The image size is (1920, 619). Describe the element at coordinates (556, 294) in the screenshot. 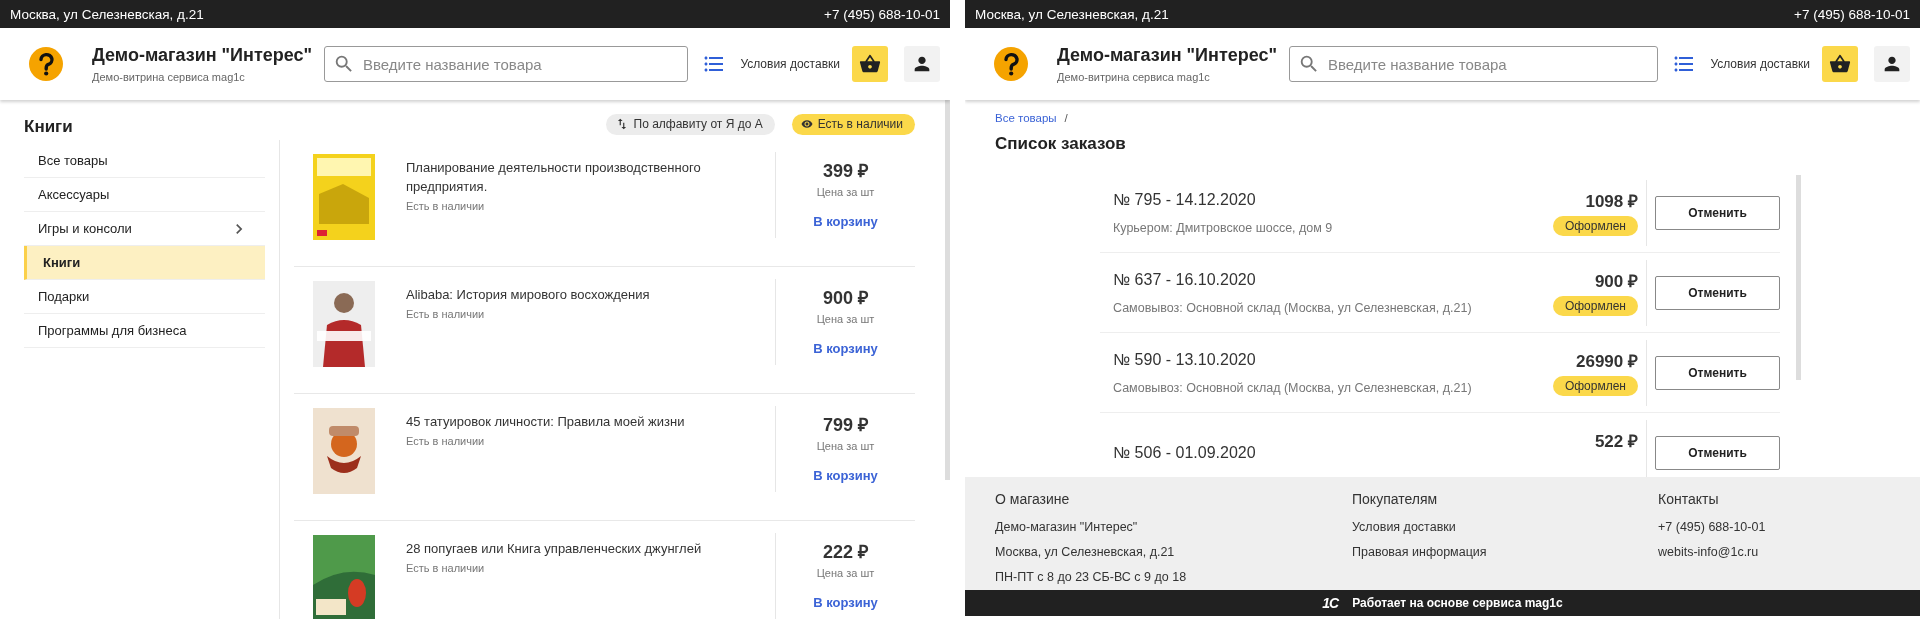

I see `product-title: Alibaba: История мирового восхождения` at that location.